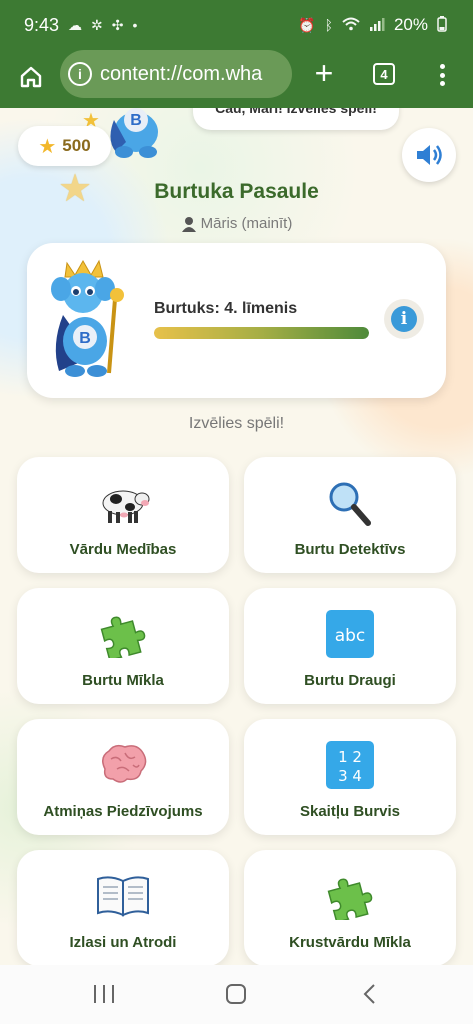 The height and width of the screenshot is (1024, 473). I want to click on game-name: Burtu Mīkla, so click(123, 680).